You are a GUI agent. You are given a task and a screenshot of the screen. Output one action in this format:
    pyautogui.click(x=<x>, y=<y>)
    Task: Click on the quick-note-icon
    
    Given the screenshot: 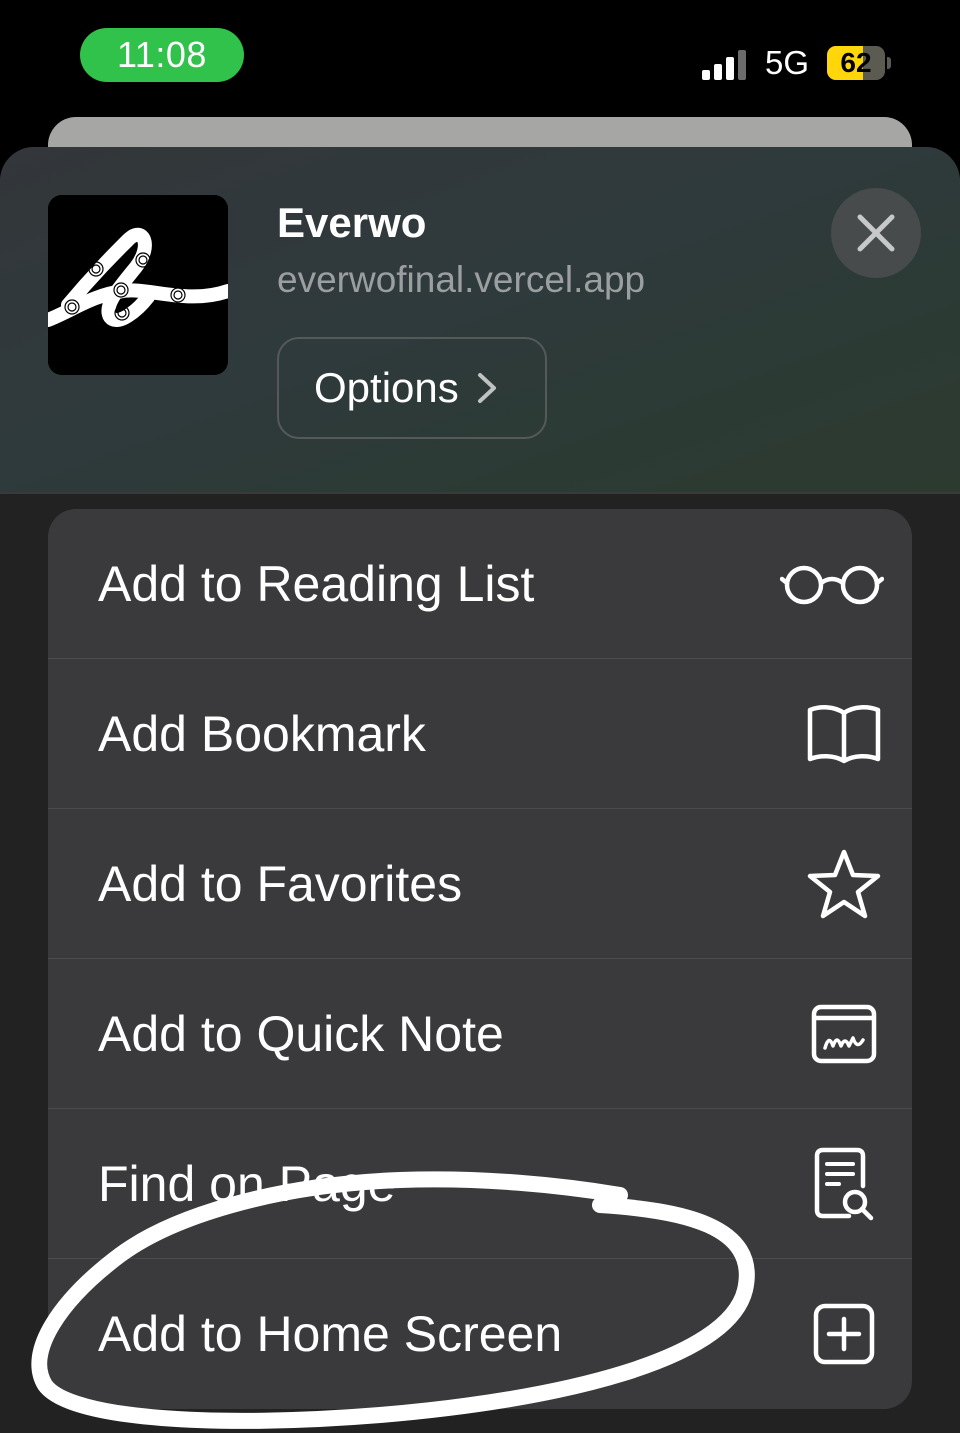 What is the action you would take?
    pyautogui.click(x=844, y=1034)
    